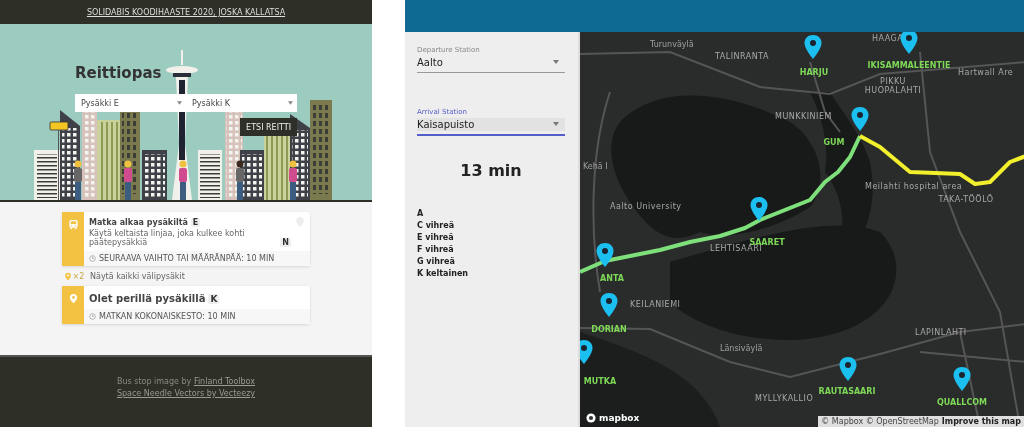 Image resolution: width=1024 pixels, height=427 pixels. Describe the element at coordinates (784, 398) in the screenshot. I see `place-label: MYLLYKALLIO` at that location.